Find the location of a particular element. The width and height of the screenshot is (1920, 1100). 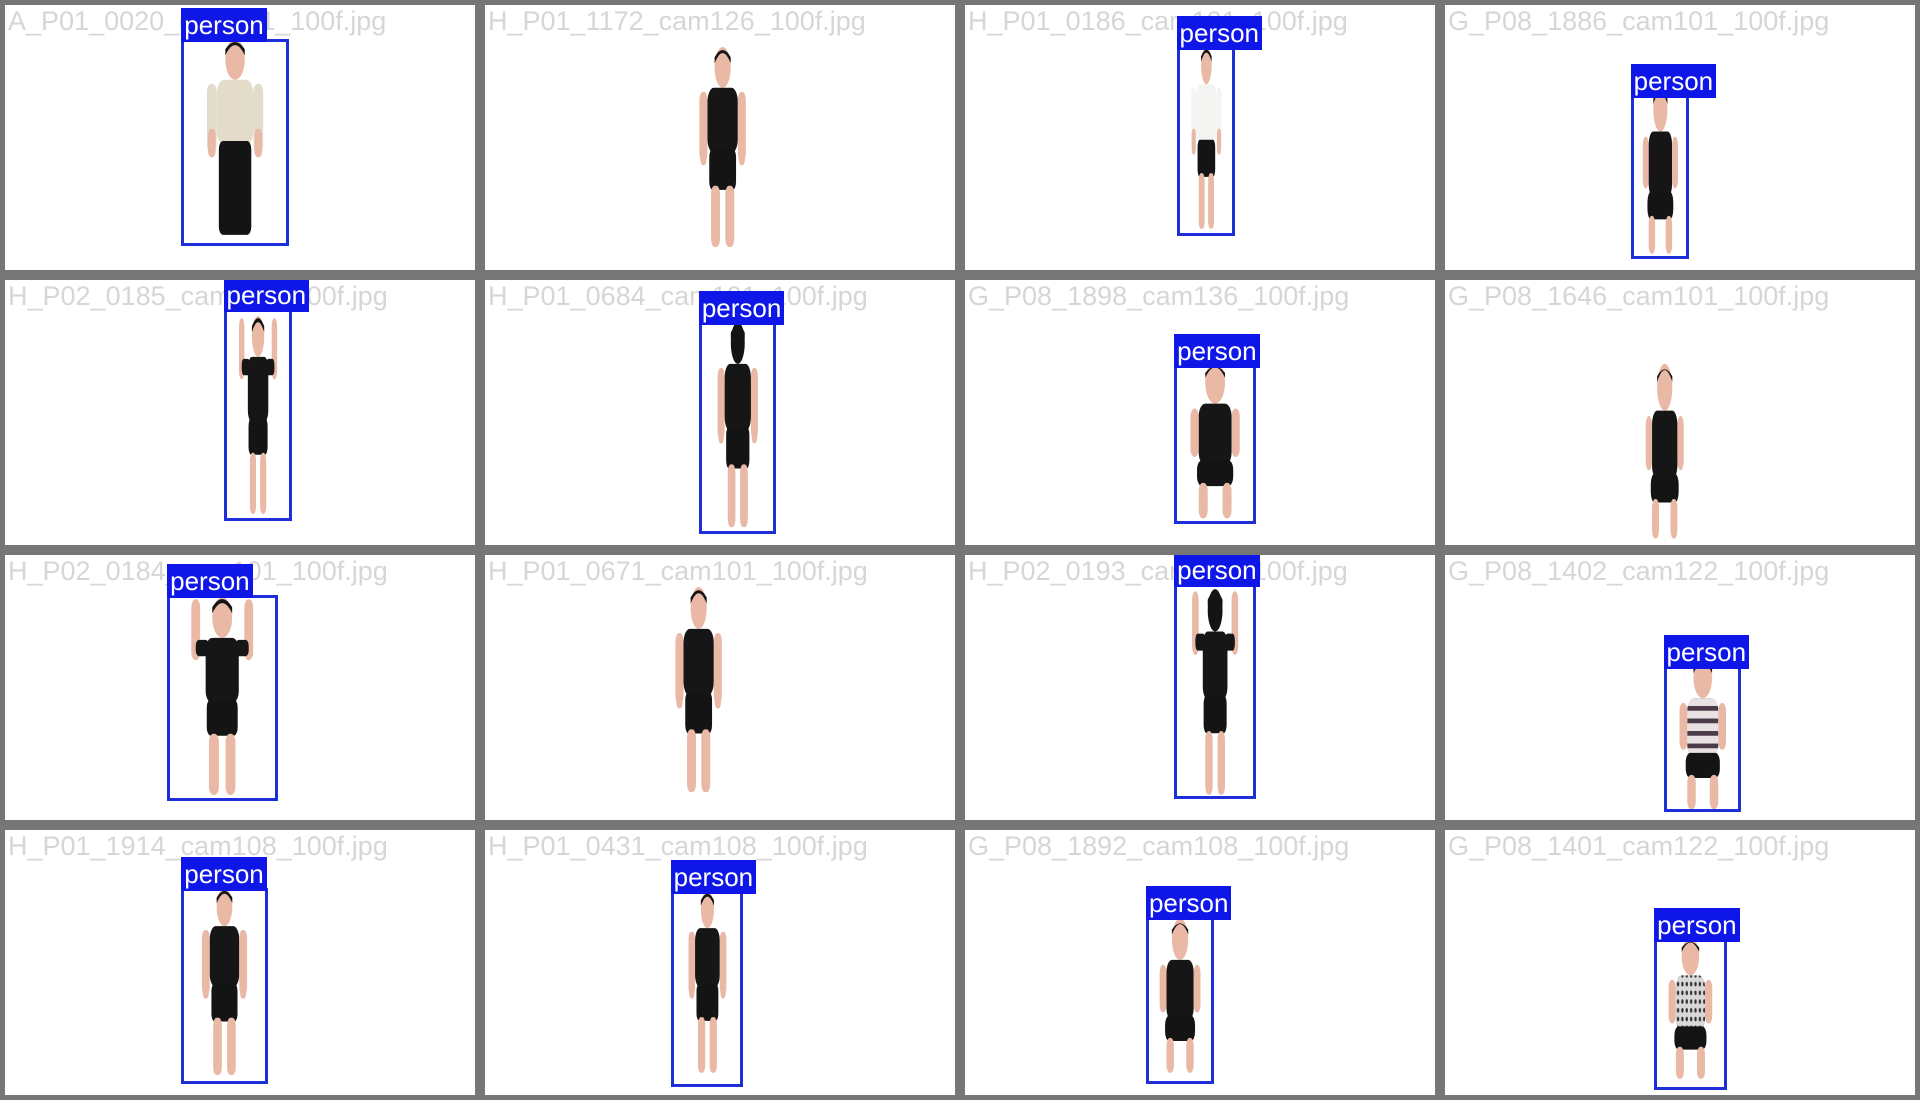

image-tile: G_P08_1646_cam101_100f.jpg is located at coordinates (1680, 412).